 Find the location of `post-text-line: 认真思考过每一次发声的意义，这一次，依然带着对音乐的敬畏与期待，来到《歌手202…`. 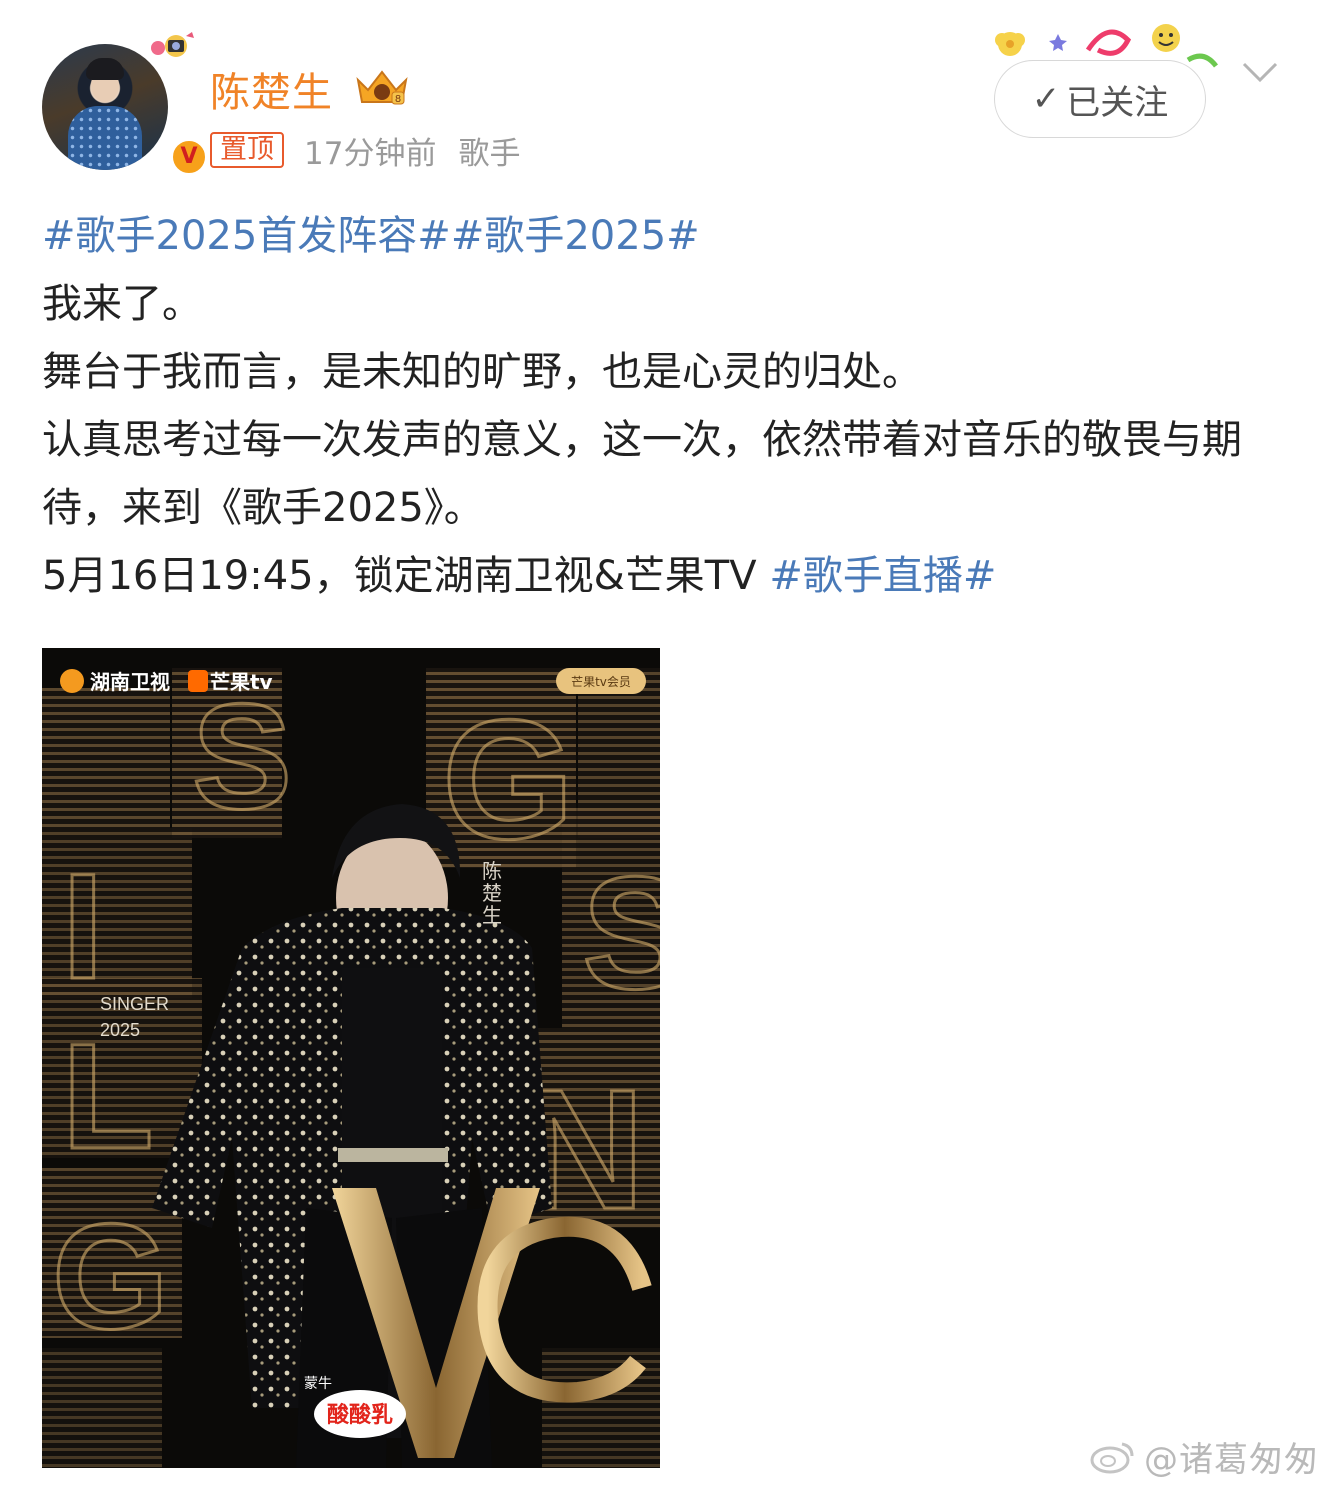

post-text-line: 认真思考过每一次发声的意义，这一次，依然带着对音乐的敬畏与期待，来到《歌手202… is located at coordinates (642, 474).